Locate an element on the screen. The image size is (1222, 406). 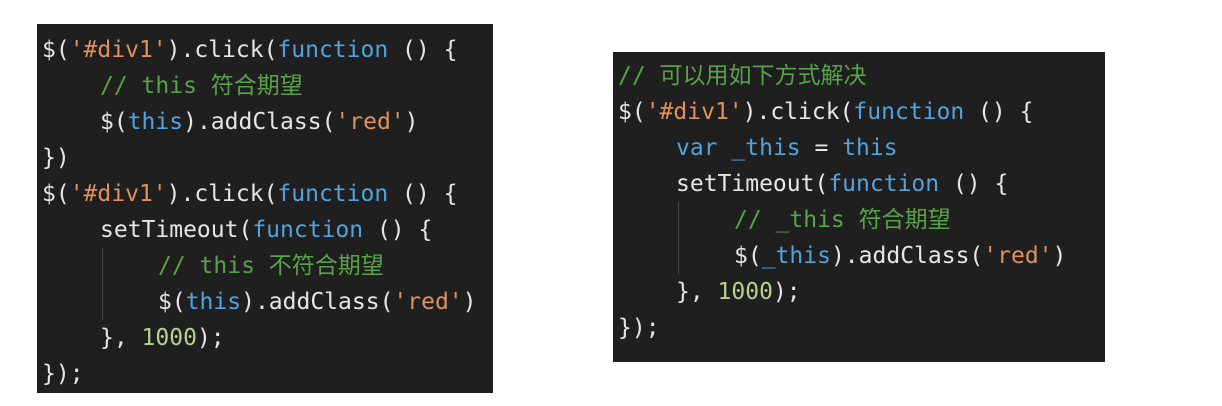
code-line: }) is located at coordinates (267, 158).